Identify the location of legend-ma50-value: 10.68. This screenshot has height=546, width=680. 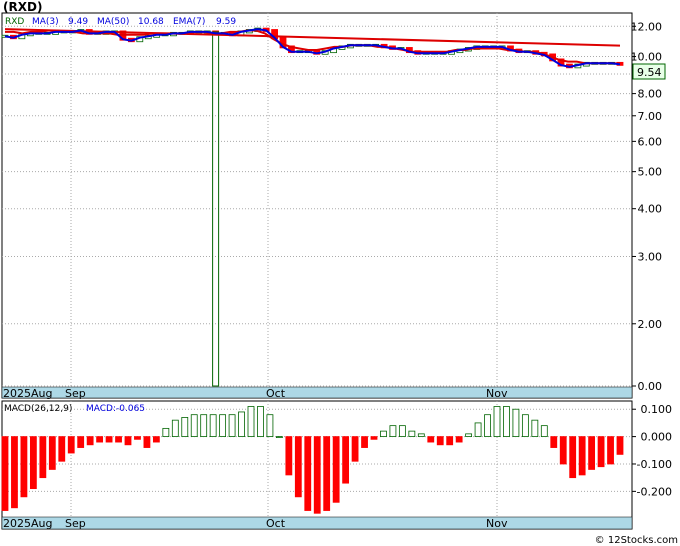
(151, 22).